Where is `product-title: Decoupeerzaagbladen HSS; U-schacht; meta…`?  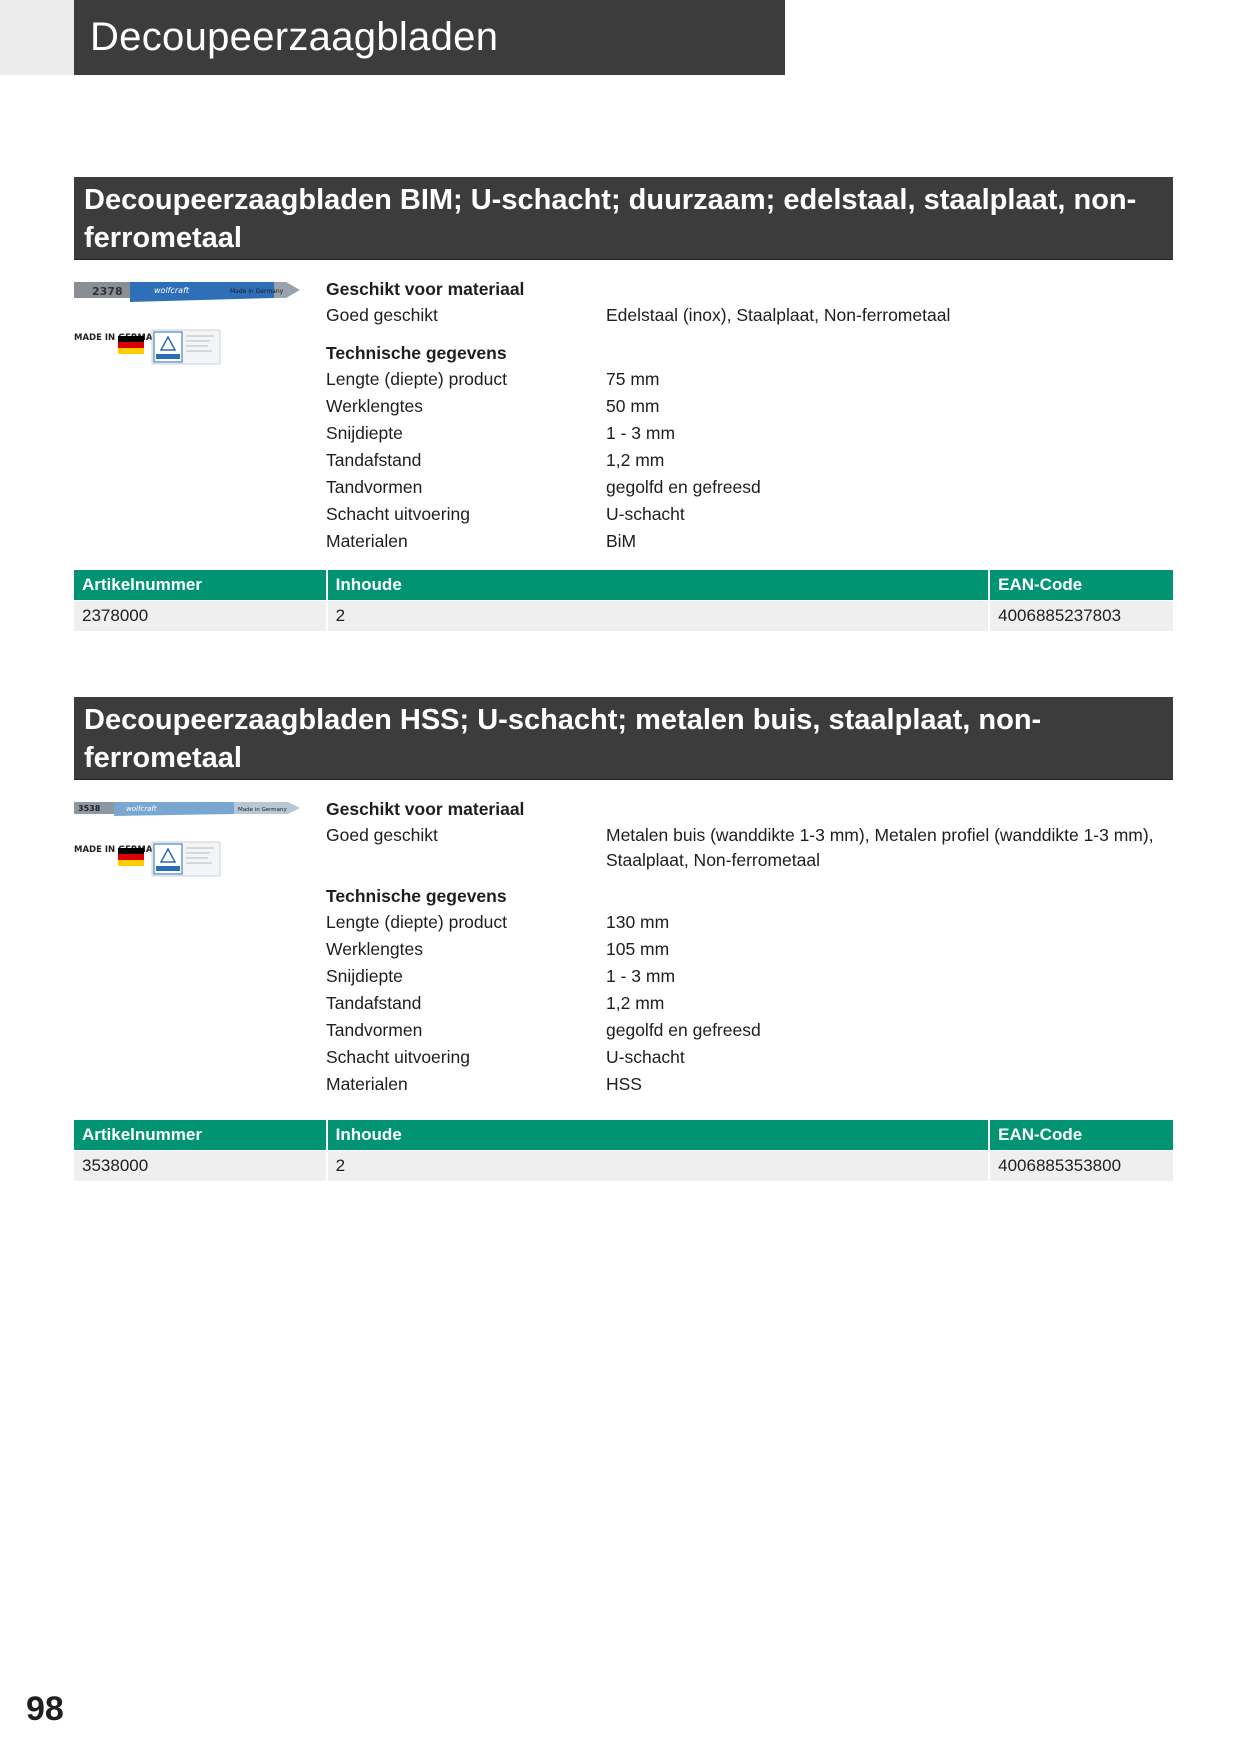 product-title: Decoupeerzaagbladen HSS; U-schacht; meta… is located at coordinates (623, 738).